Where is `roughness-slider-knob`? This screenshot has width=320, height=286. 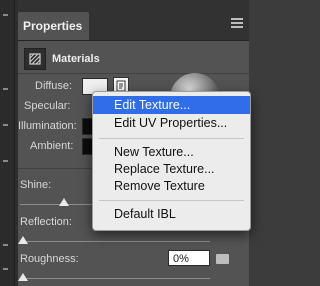
roughness-slider-knob is located at coordinates (23, 277).